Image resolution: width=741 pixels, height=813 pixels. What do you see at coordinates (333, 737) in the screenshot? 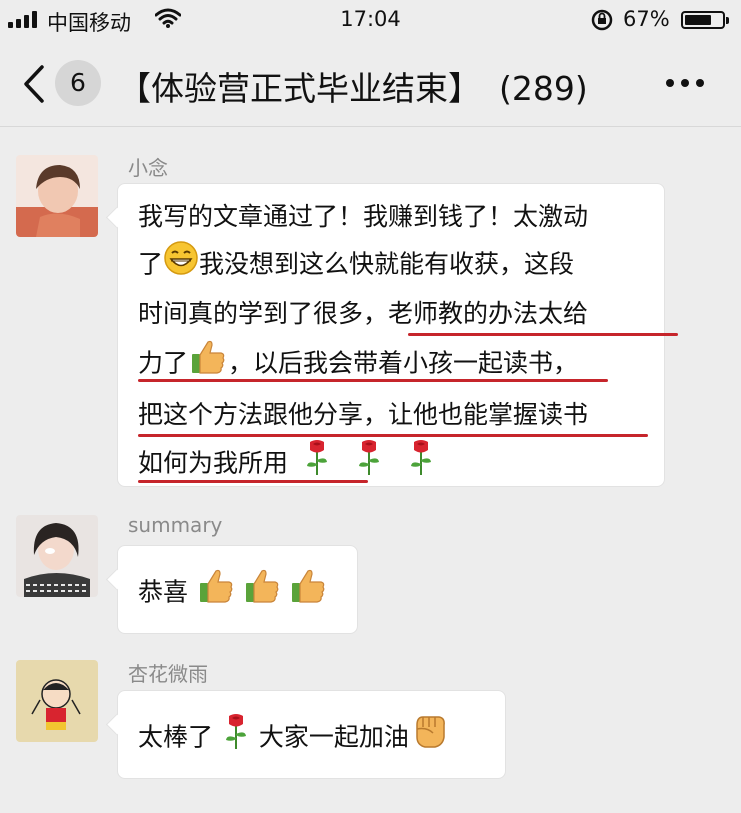
I see `message-text: 大家一起加油` at bounding box center [333, 737].